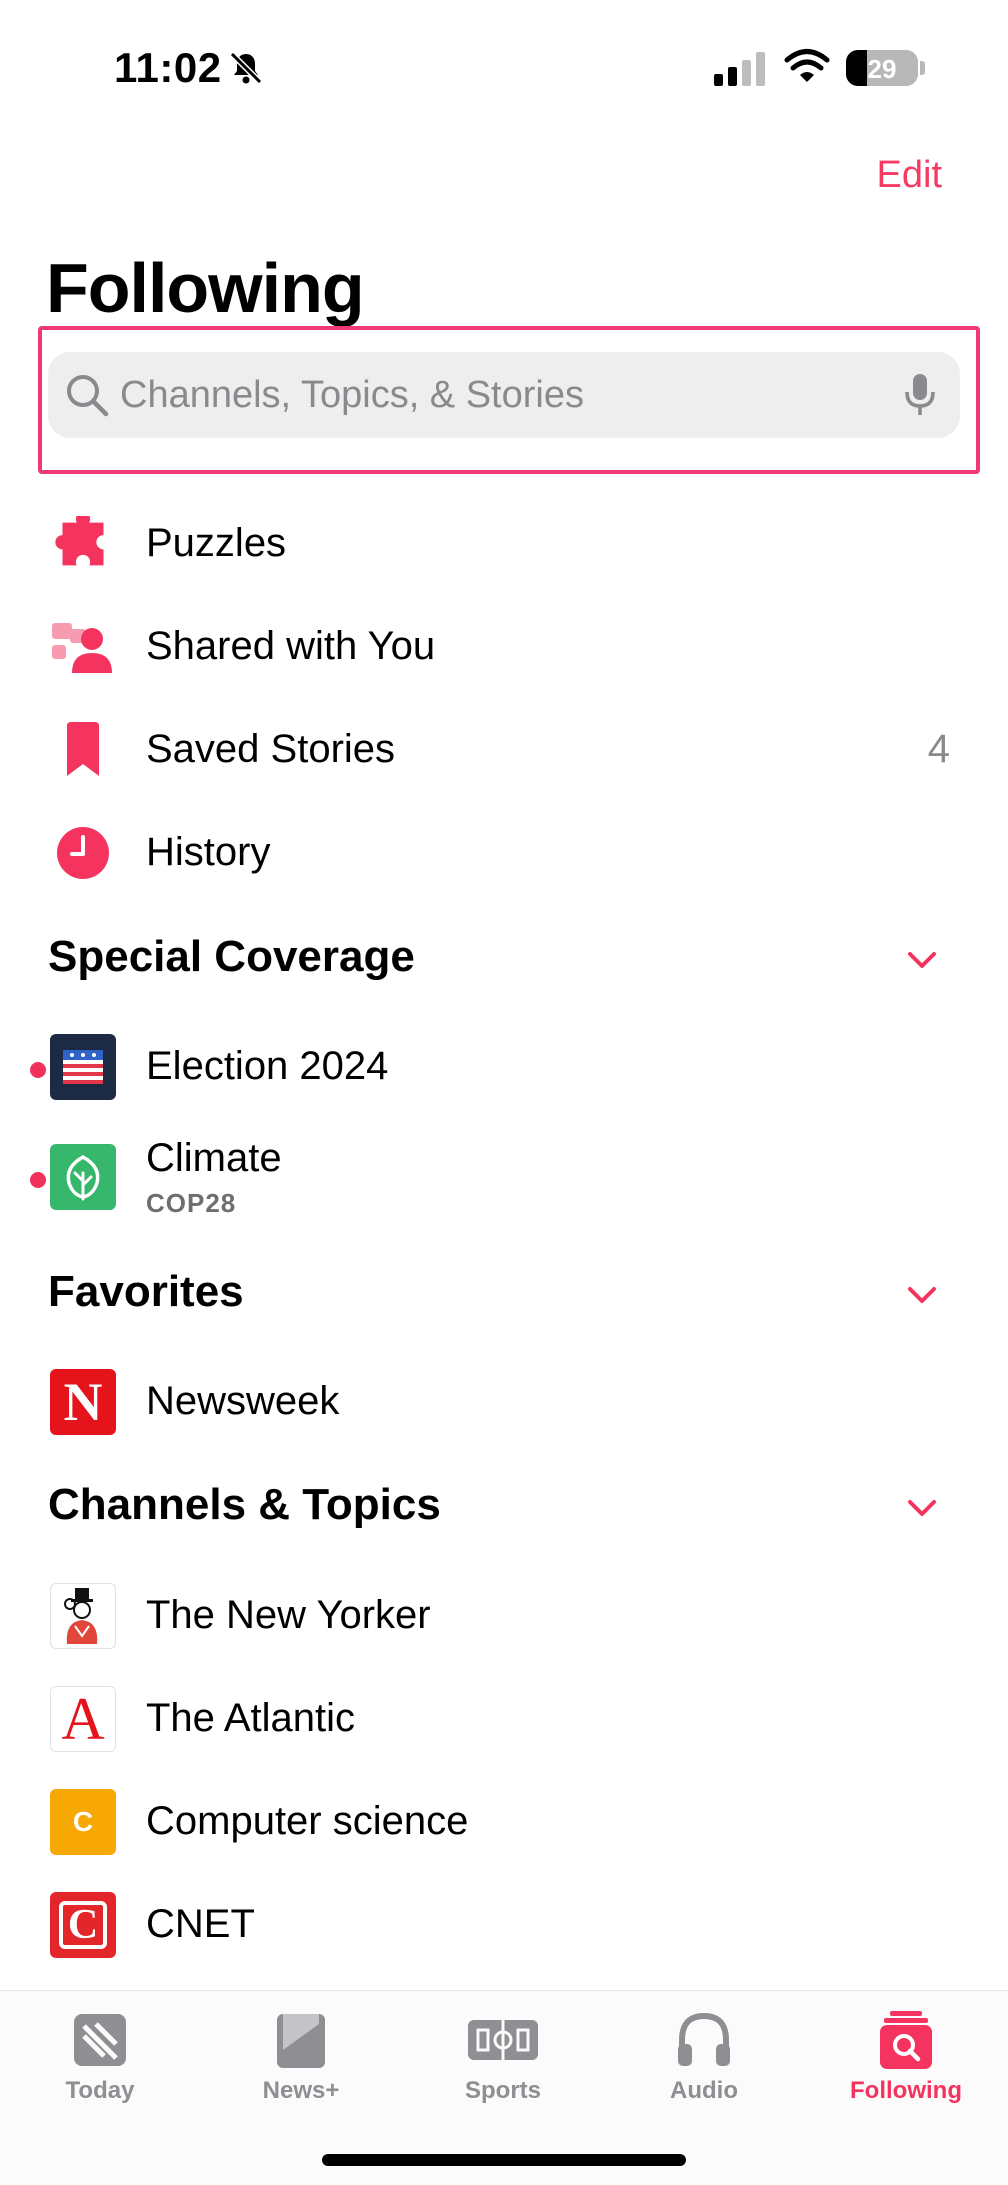 The width and height of the screenshot is (1008, 2185). I want to click on search-bar, so click(504, 395).